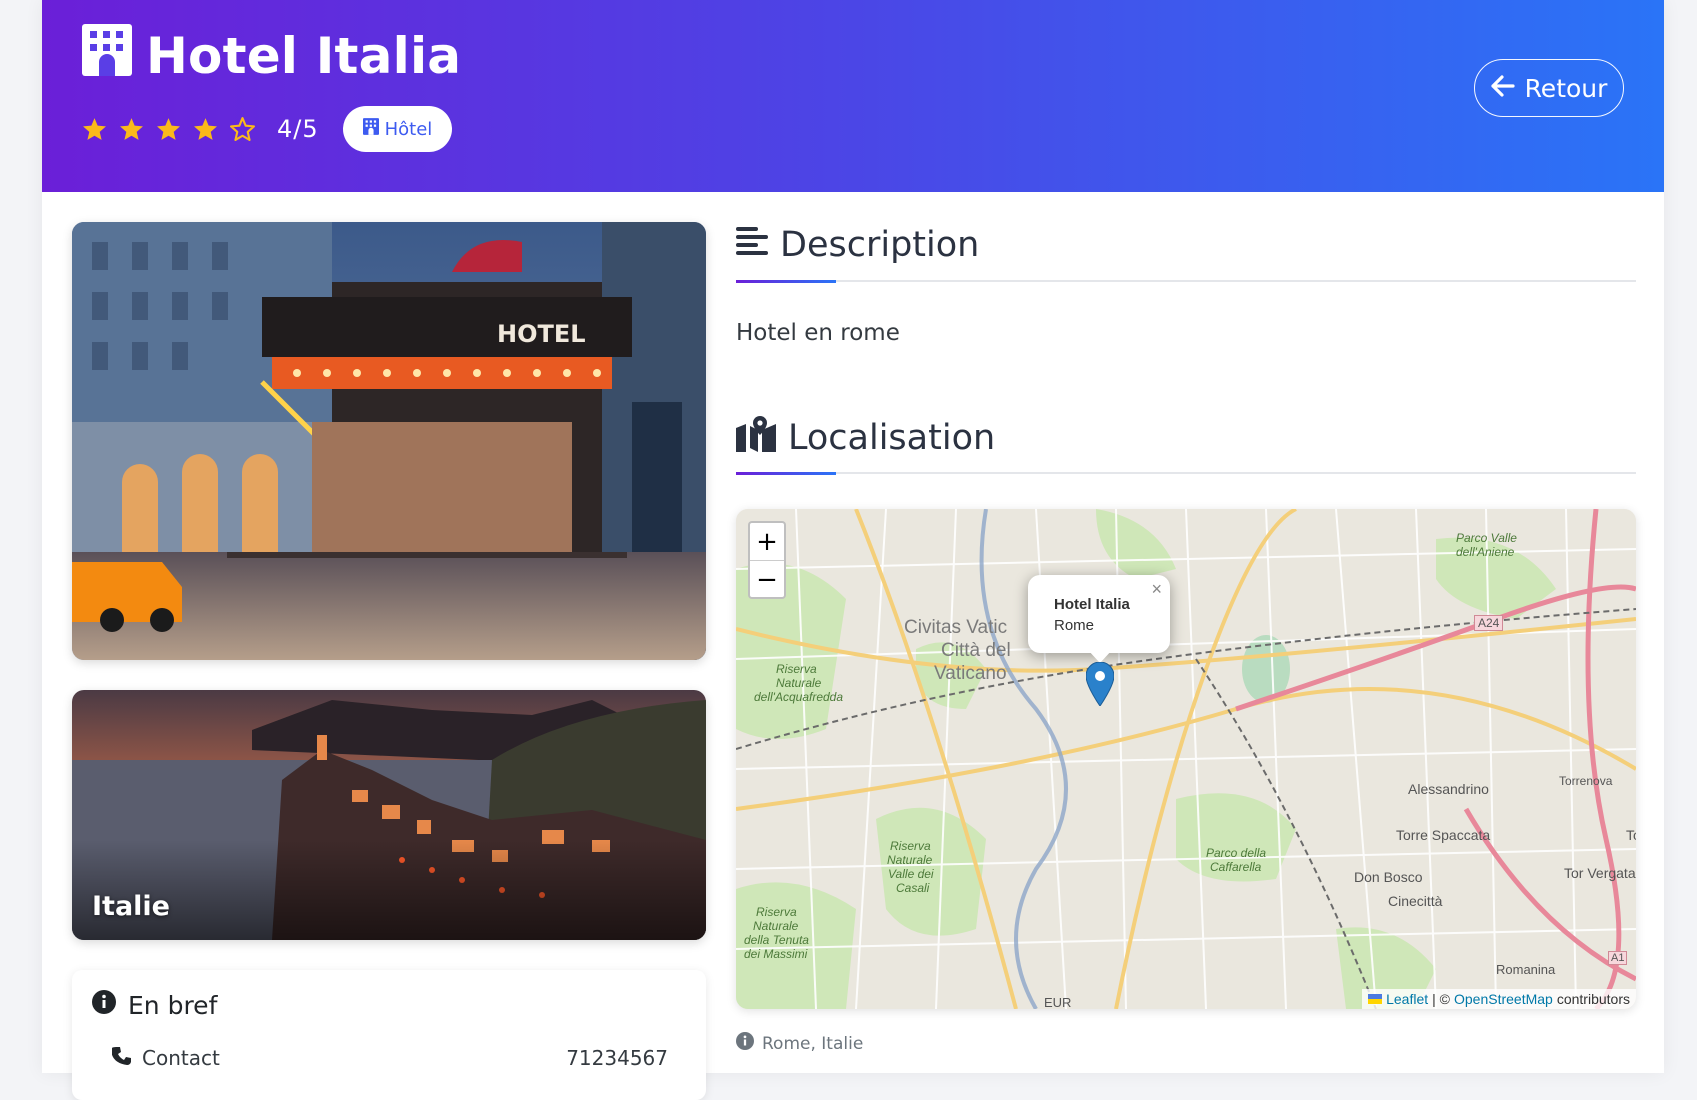 This screenshot has width=1697, height=1100. Describe the element at coordinates (818, 333) in the screenshot. I see `description-text: Hotel en rome` at that location.